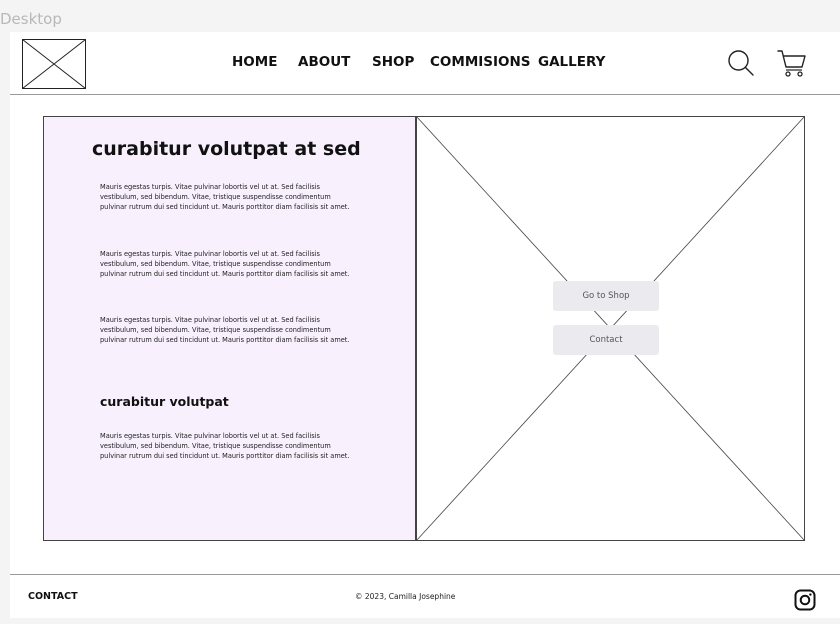 The image size is (840, 624). I want to click on footer-copyright: © 2023, Camilla Josephine, so click(405, 596).